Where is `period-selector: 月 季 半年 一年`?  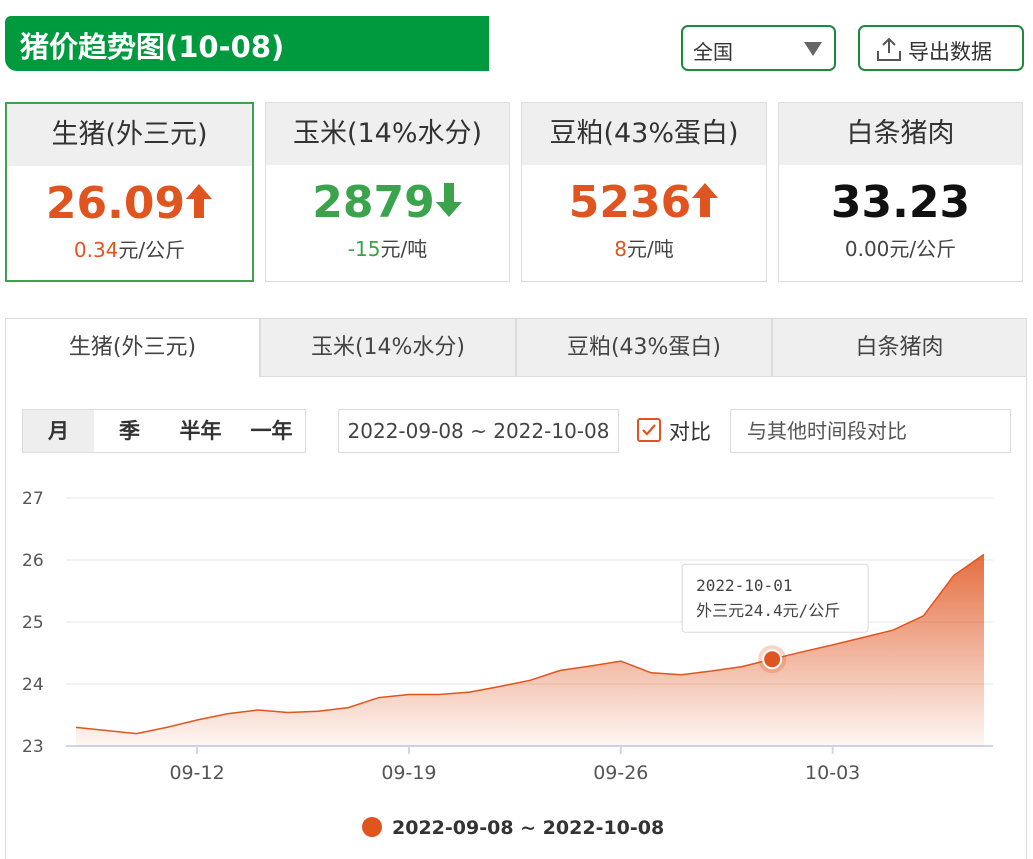 period-selector: 月 季 半年 一年 is located at coordinates (164, 431).